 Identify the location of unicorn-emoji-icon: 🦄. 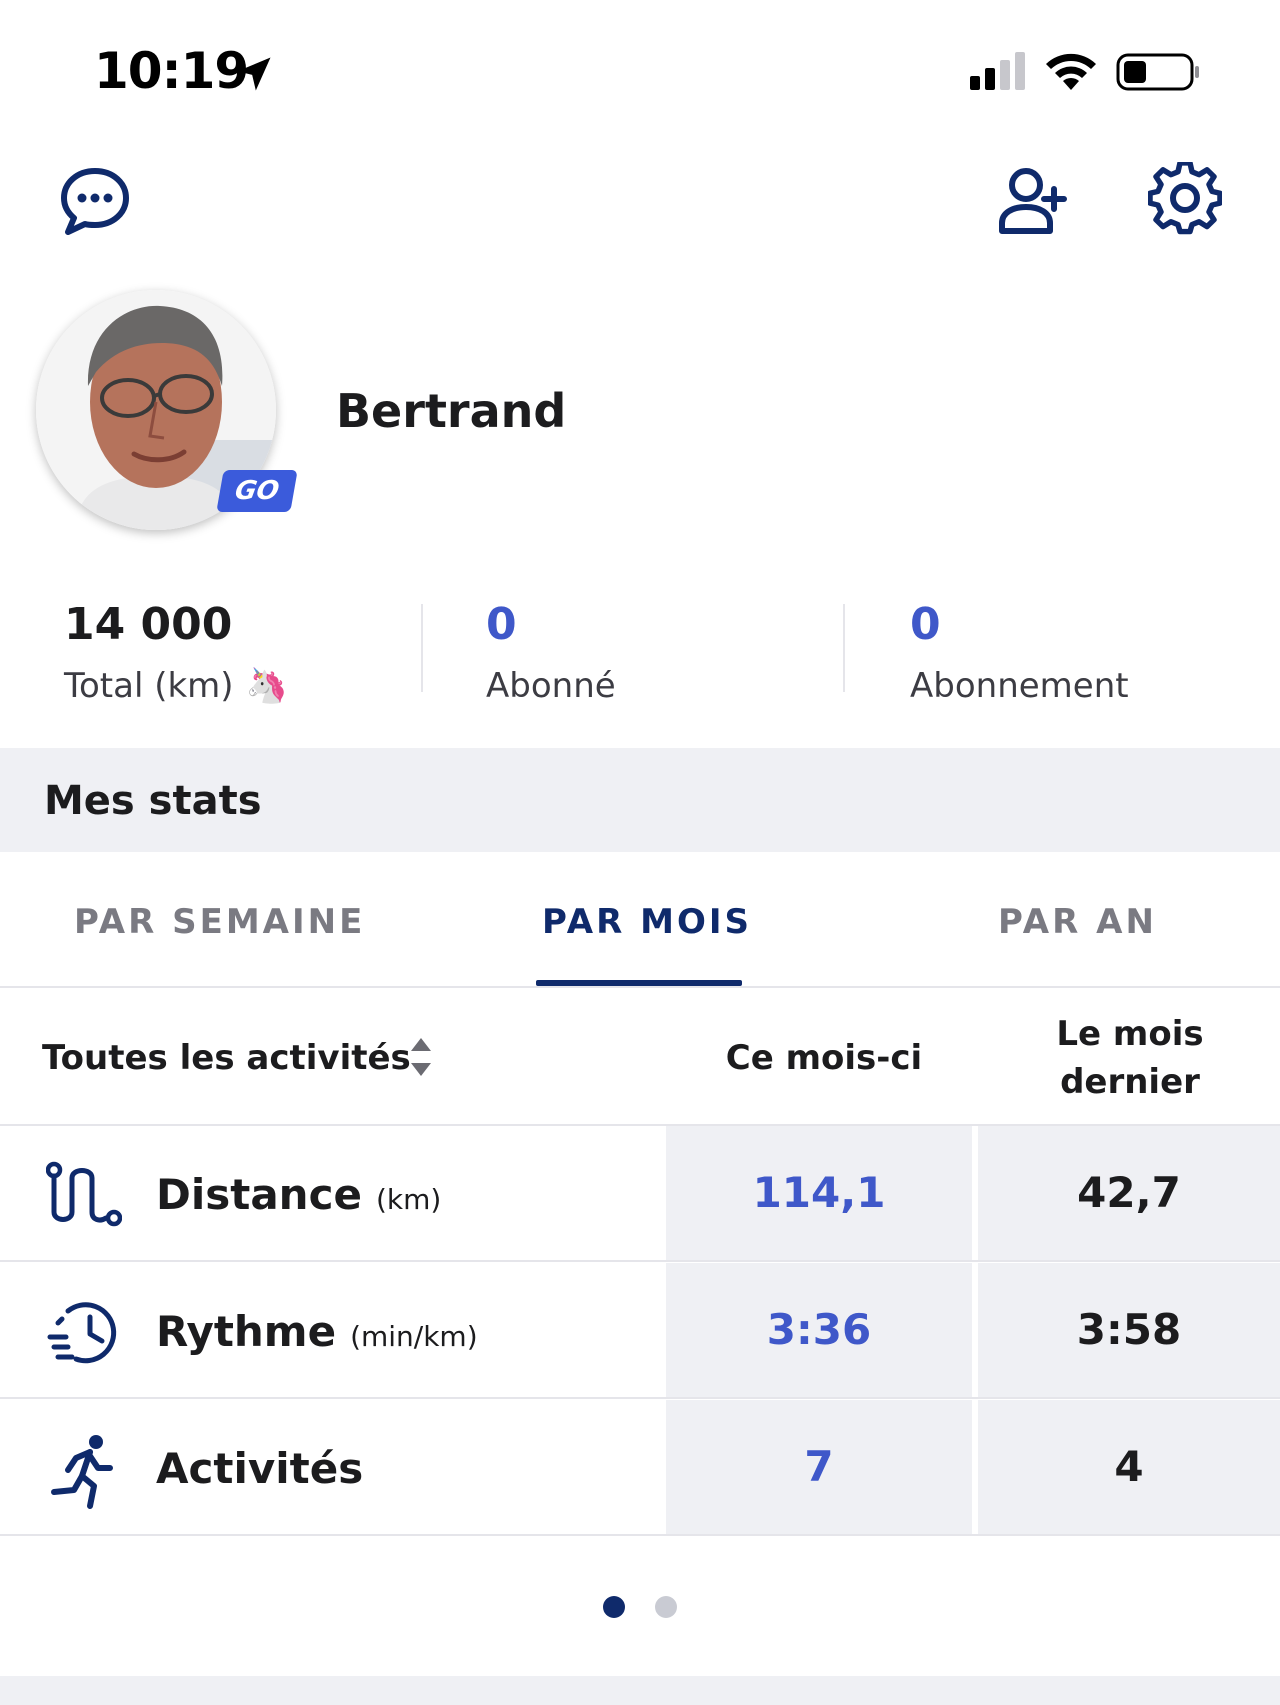
(266, 686).